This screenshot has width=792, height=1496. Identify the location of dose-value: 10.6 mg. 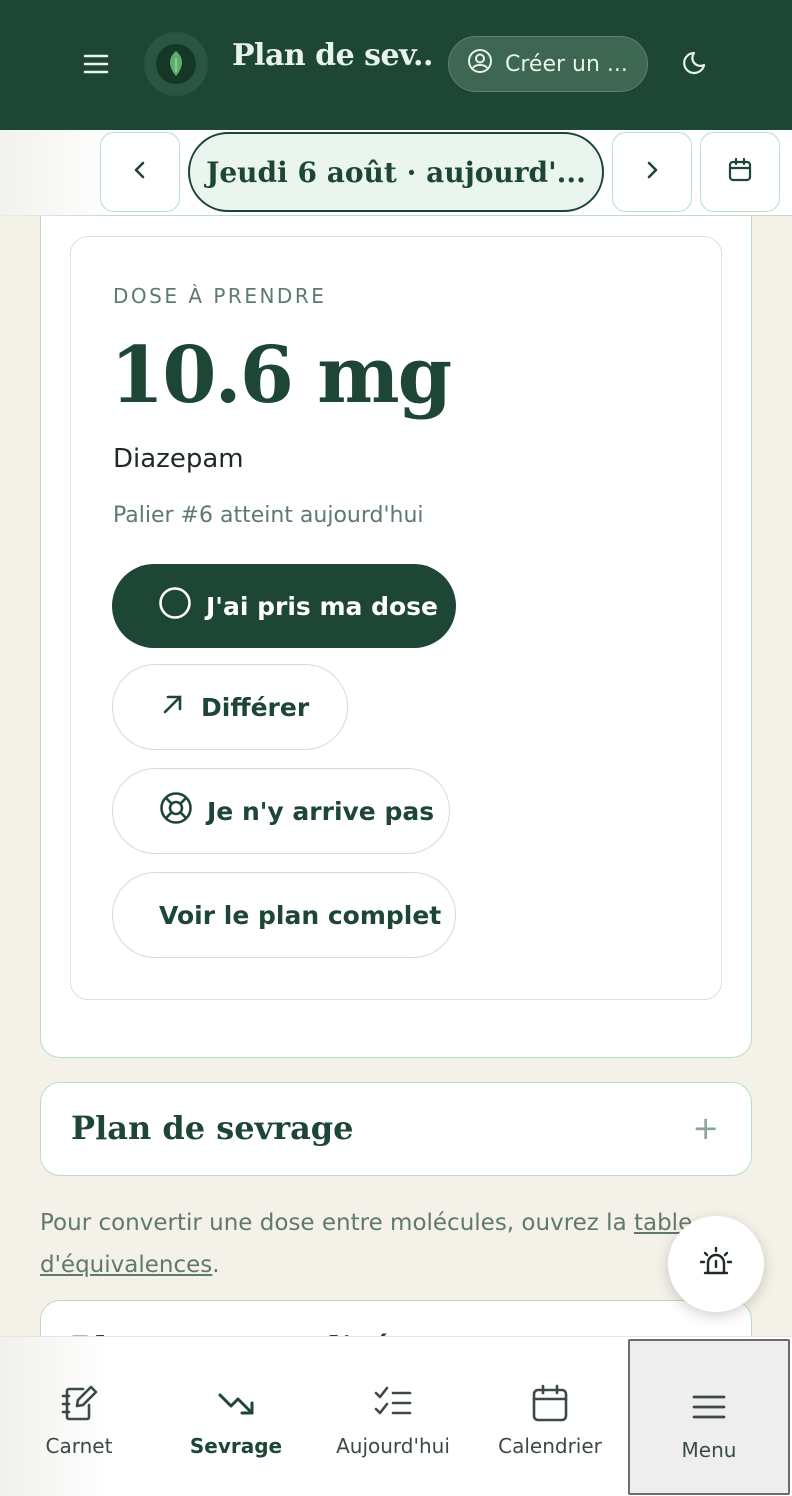
(281, 375).